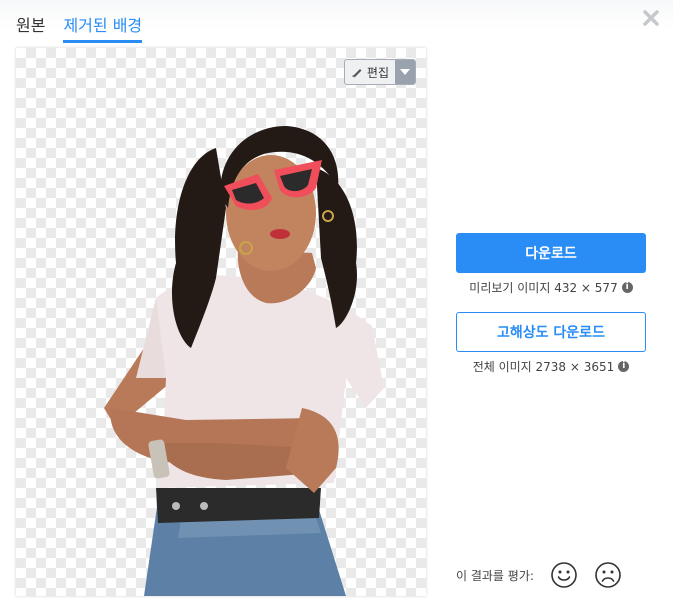 The height and width of the screenshot is (607, 673). Describe the element at coordinates (608, 575) in the screenshot. I see `frown-icon` at that location.